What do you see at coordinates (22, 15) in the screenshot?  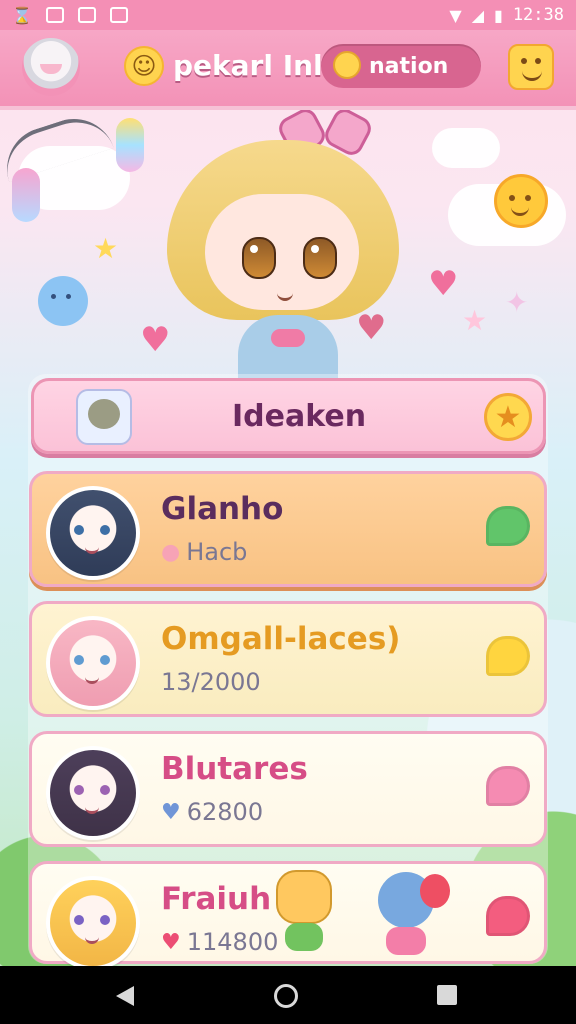 I see `hourglass-icon: ⌛` at bounding box center [22, 15].